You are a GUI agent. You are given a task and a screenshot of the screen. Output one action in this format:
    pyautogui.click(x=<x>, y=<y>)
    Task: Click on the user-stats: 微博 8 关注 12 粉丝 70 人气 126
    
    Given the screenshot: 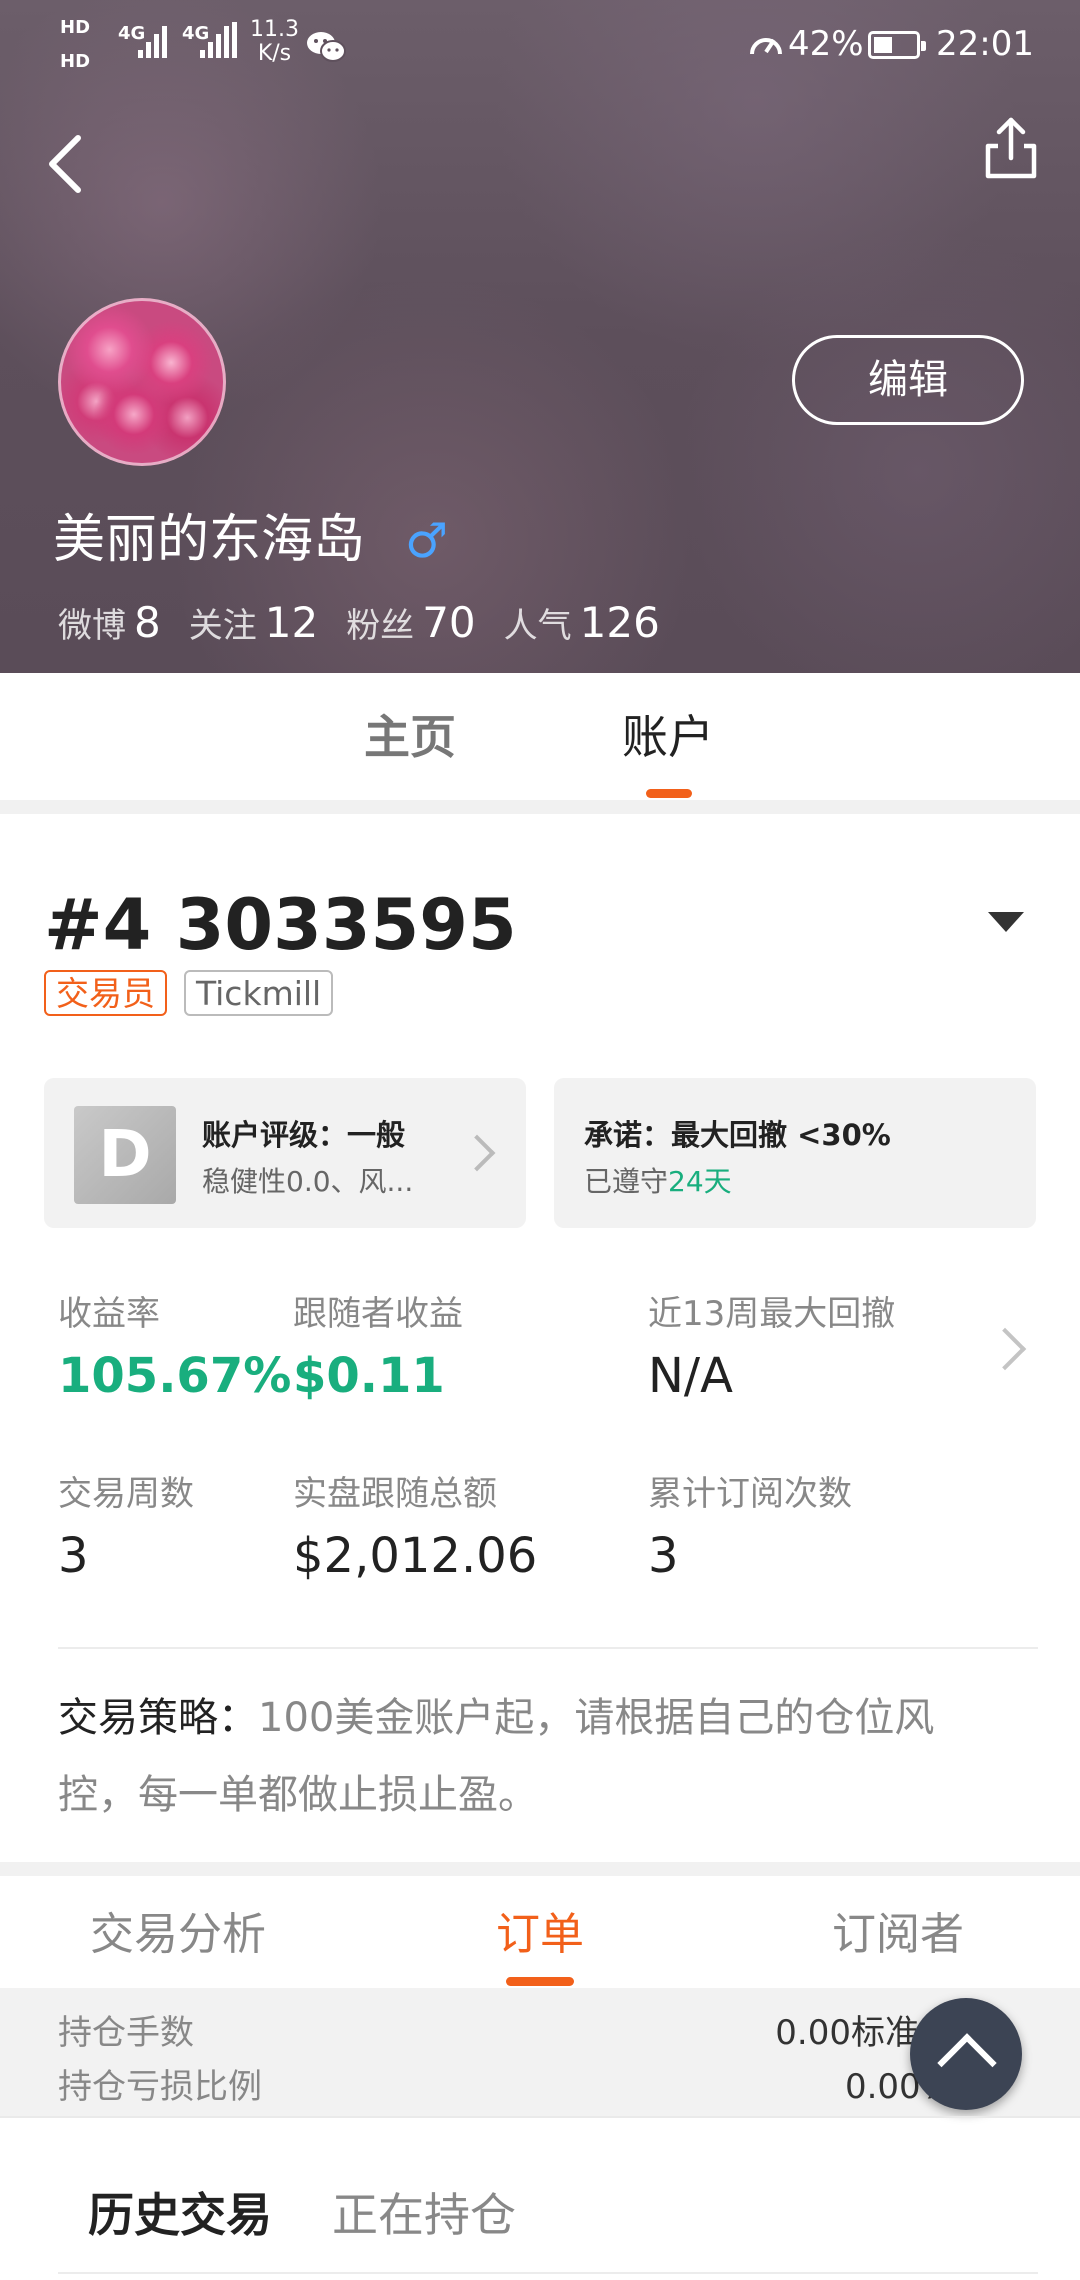 What is the action you would take?
    pyautogui.click(x=373, y=626)
    